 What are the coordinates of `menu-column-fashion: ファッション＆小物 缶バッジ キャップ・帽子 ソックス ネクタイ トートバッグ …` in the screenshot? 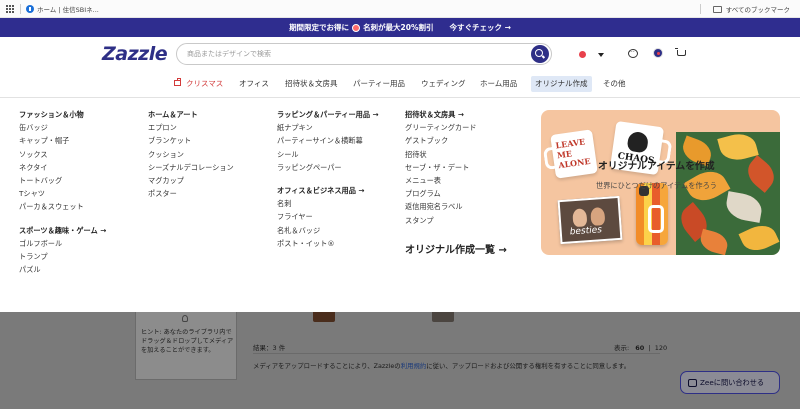 It's located at (62, 192).